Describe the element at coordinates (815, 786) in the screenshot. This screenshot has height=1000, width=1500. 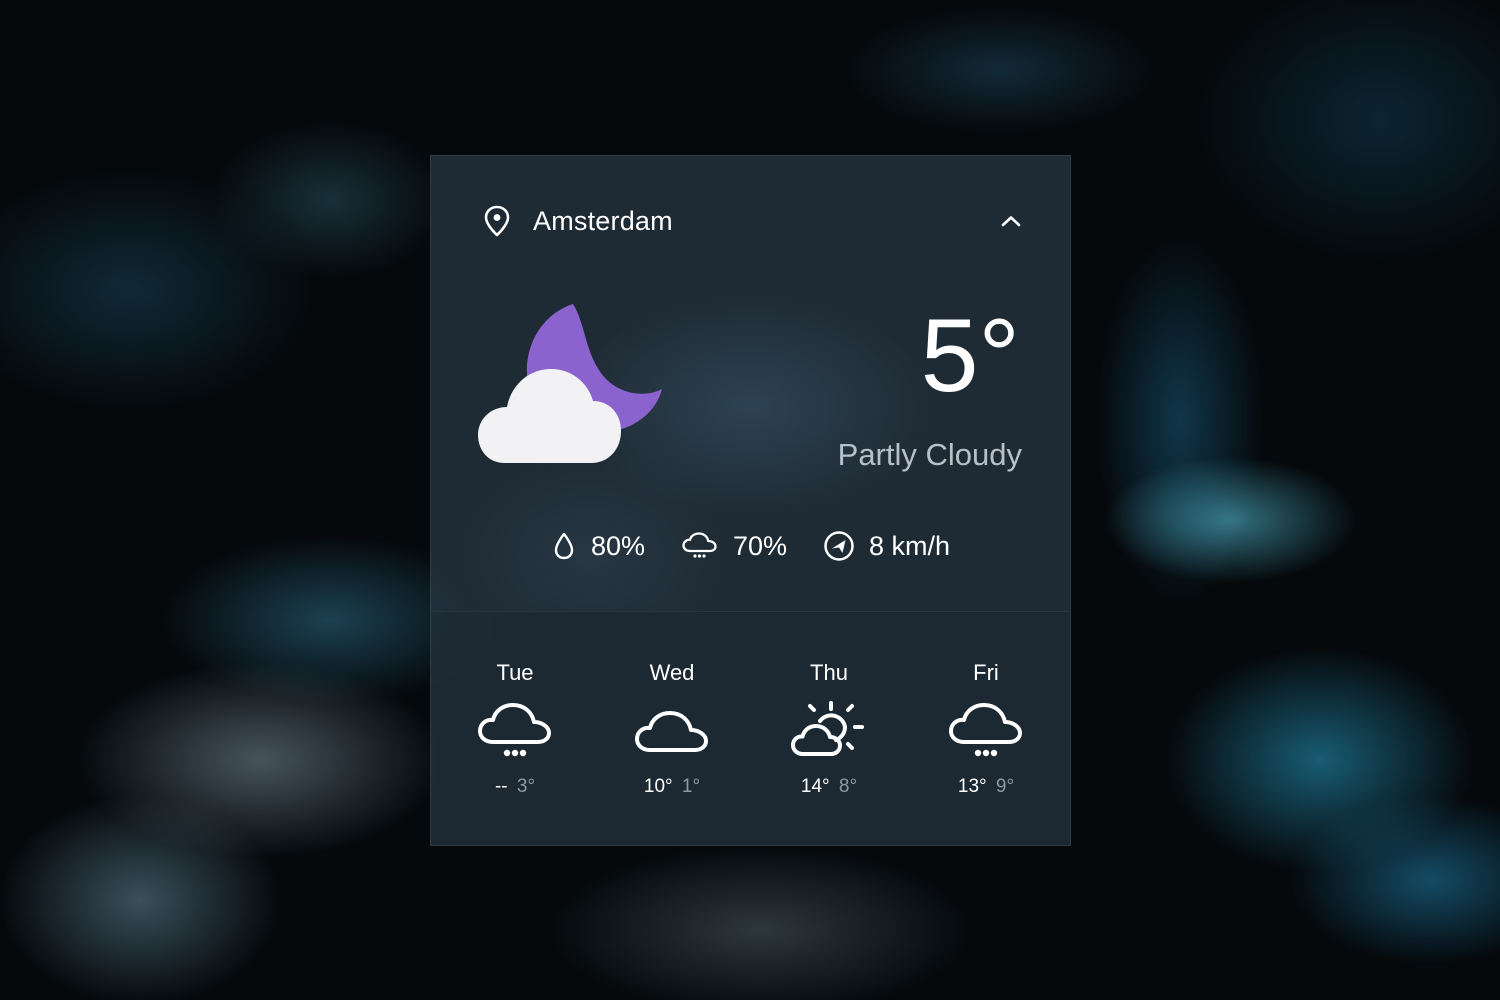
I see `forecast-high: 14°` at that location.